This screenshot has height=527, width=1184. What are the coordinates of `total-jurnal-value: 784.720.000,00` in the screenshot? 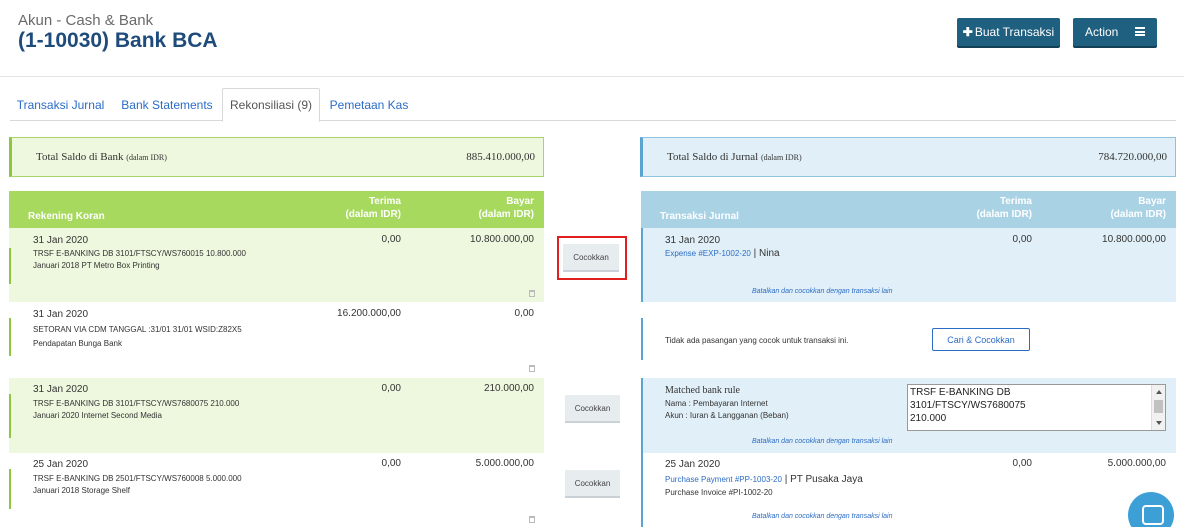 It's located at (1132, 157).